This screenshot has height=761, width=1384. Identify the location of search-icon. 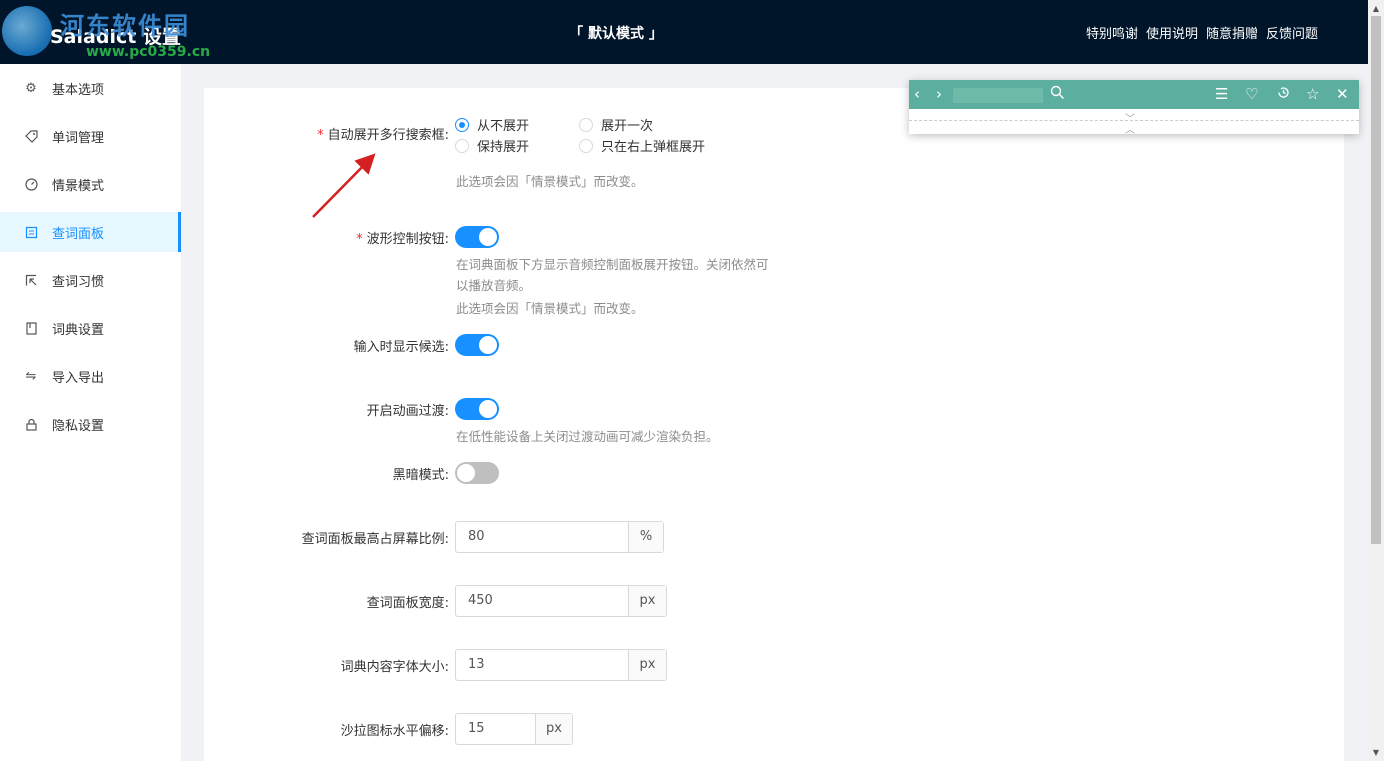
(1057, 94).